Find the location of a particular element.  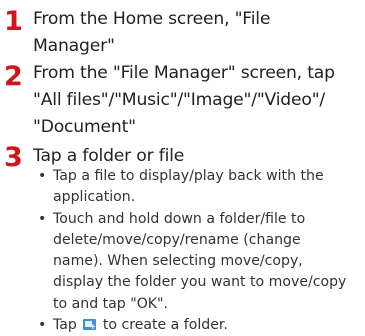

bullet-2-line-5: to and tap "OK". is located at coordinates (110, 303).